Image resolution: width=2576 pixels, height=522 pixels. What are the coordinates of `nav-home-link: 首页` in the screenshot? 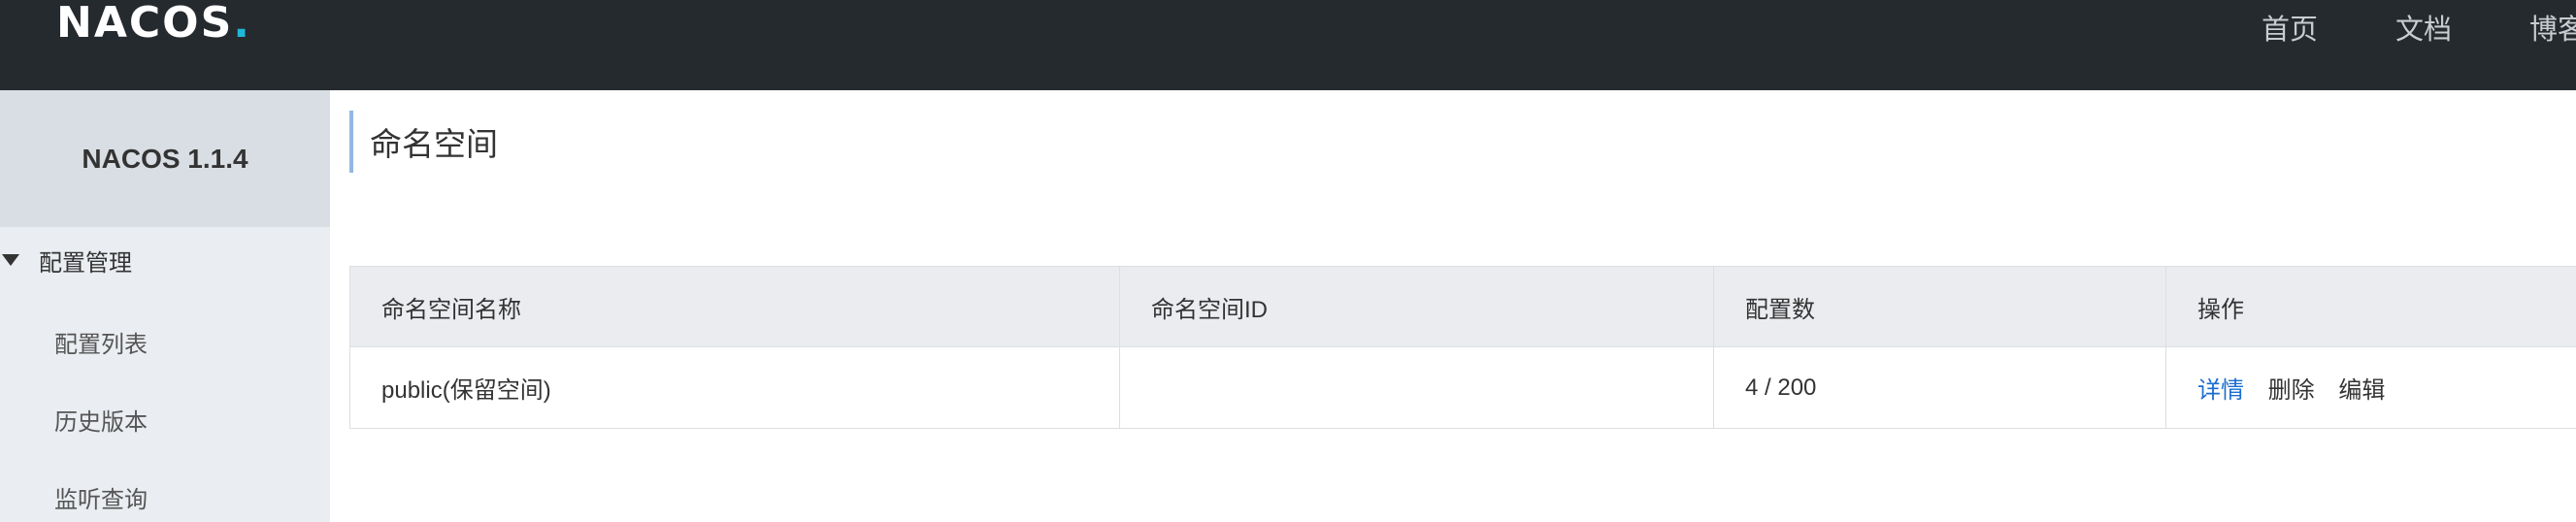 It's located at (2290, 28).